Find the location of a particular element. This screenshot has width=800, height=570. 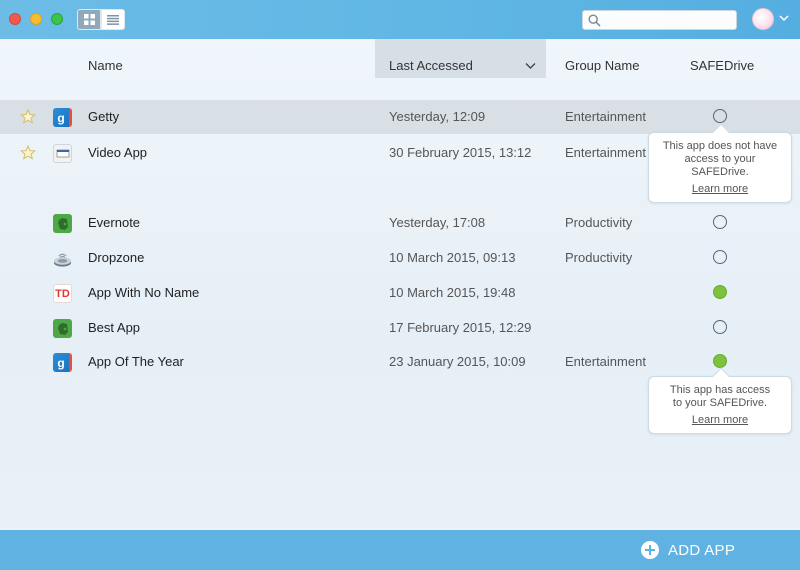

minimize-window-button is located at coordinates (36, 19).